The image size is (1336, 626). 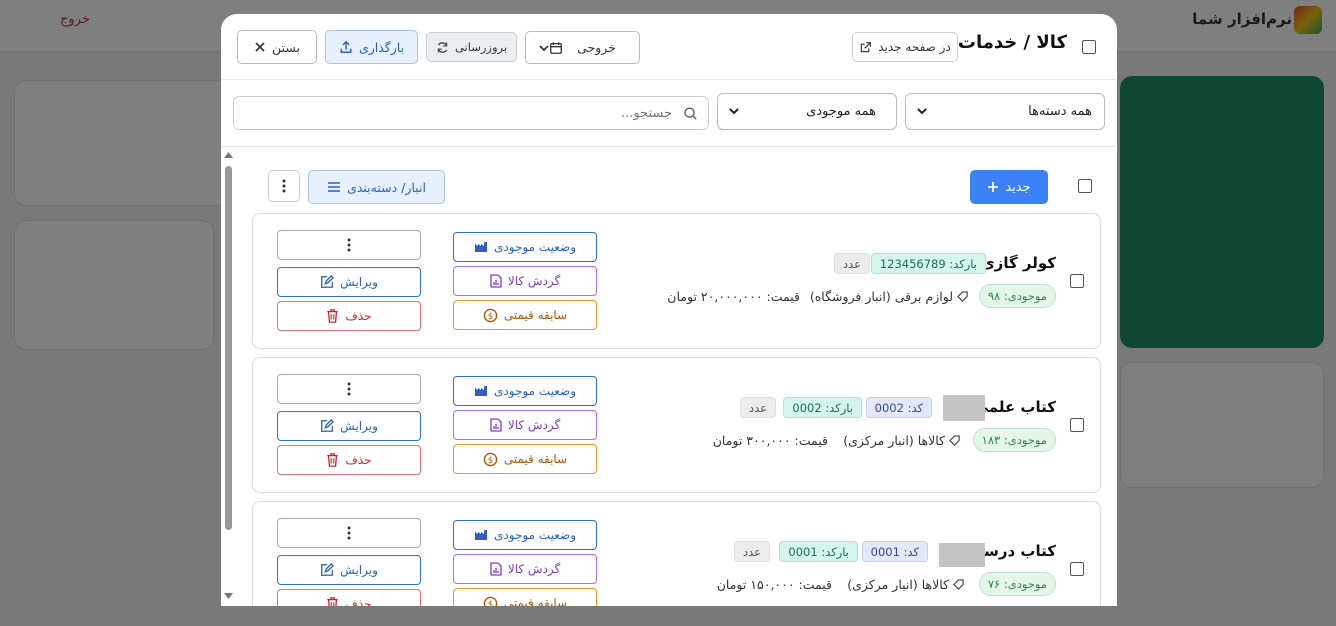 I want to click on item-price: قیمت: ۱۵۰,۰۰۰ تومان, so click(x=774, y=584).